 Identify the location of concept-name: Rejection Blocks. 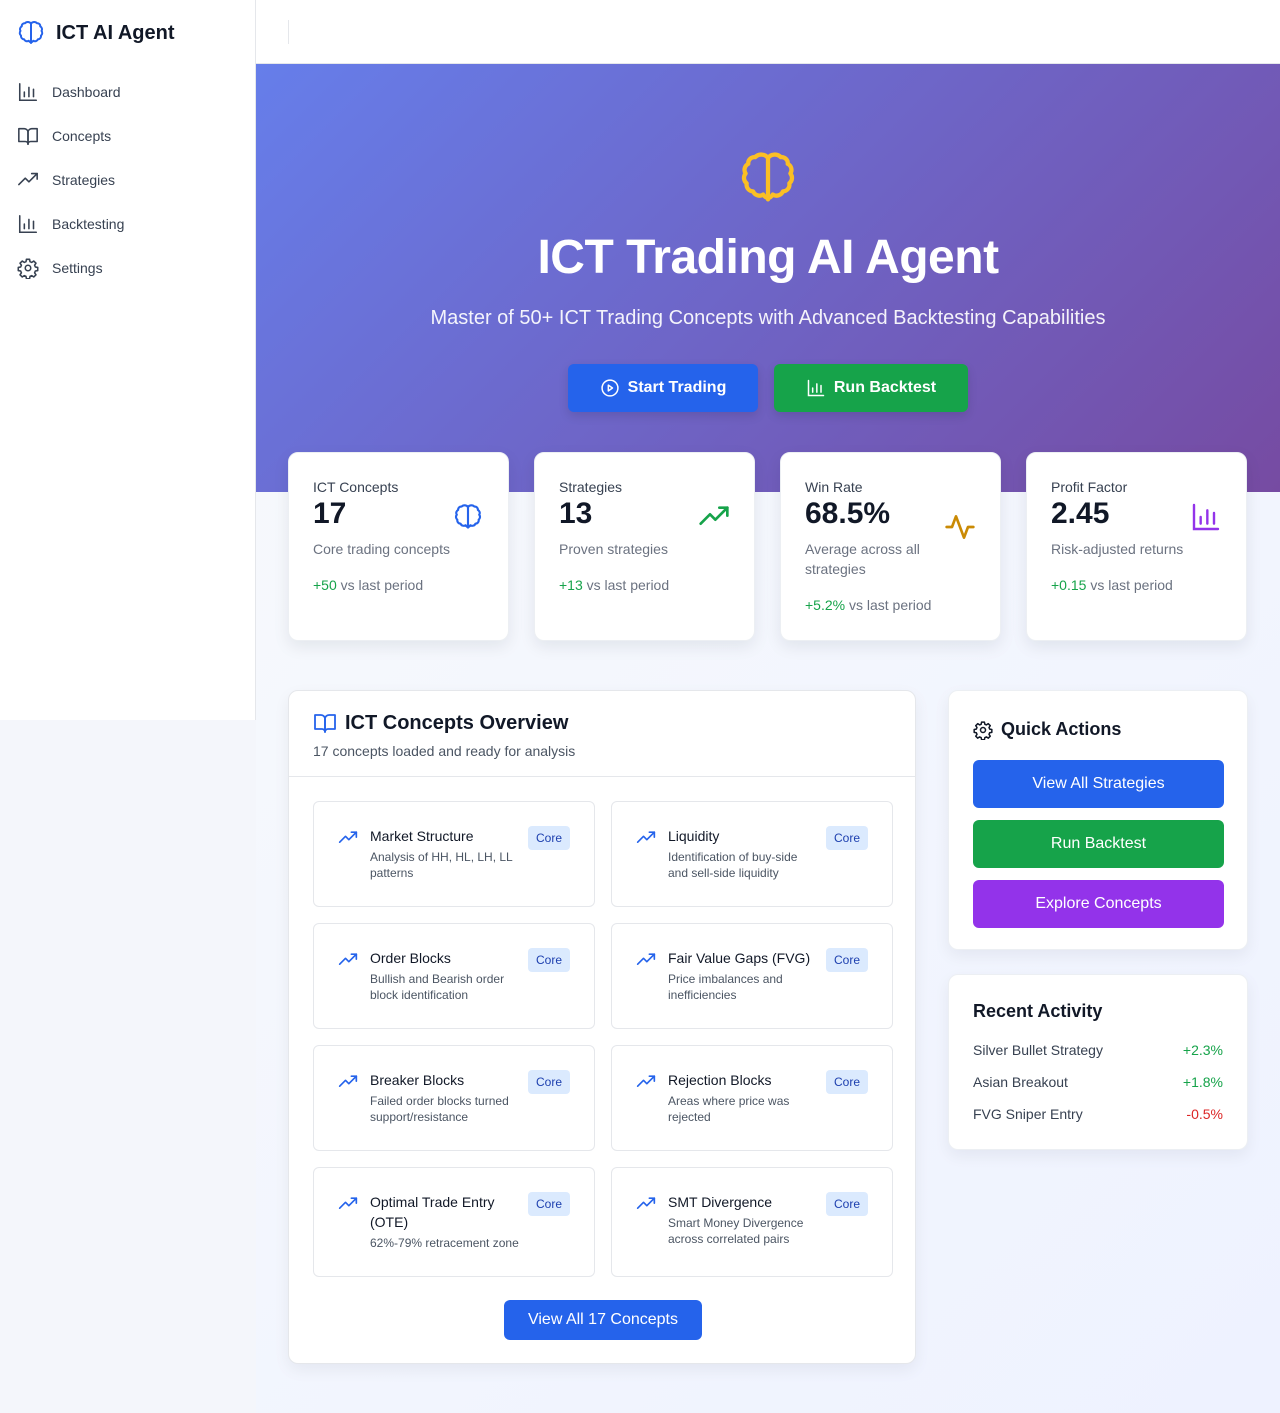
(720, 1080).